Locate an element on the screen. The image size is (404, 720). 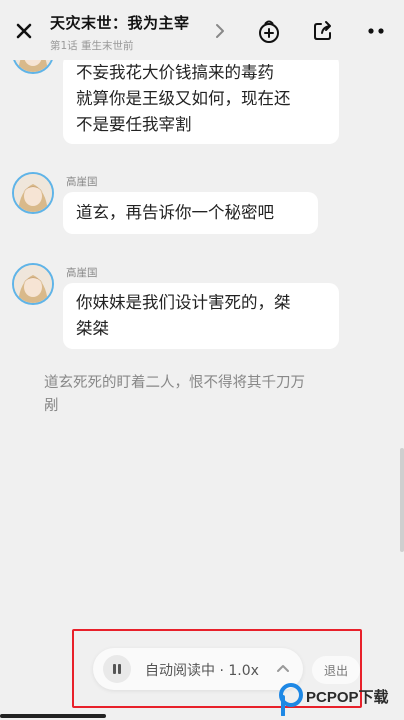
share-icon is located at coordinates (322, 30).